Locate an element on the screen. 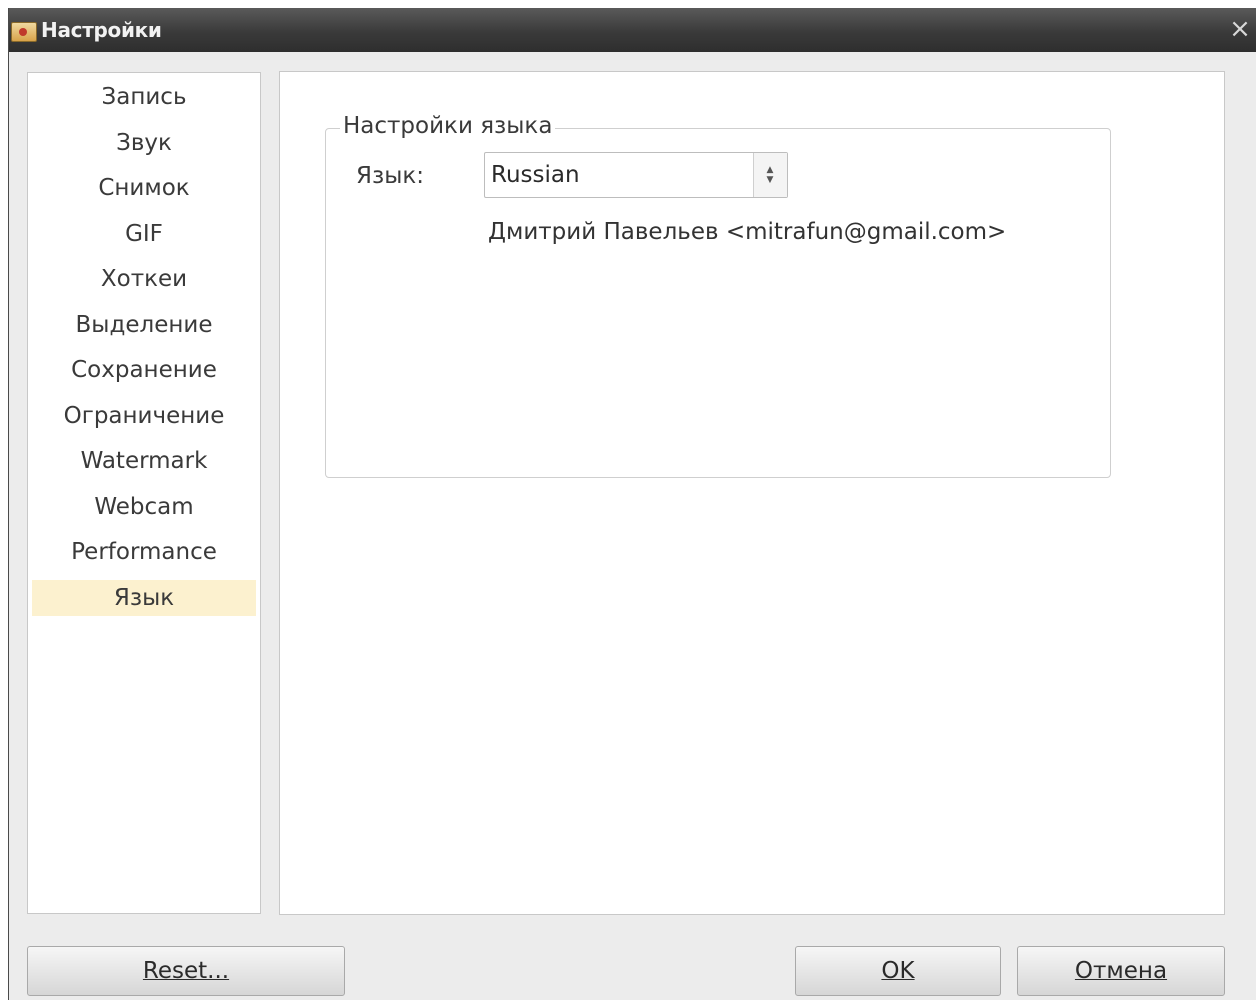 The image size is (1256, 1000). sidebar-item-snapshot: Снимок is located at coordinates (144, 188).